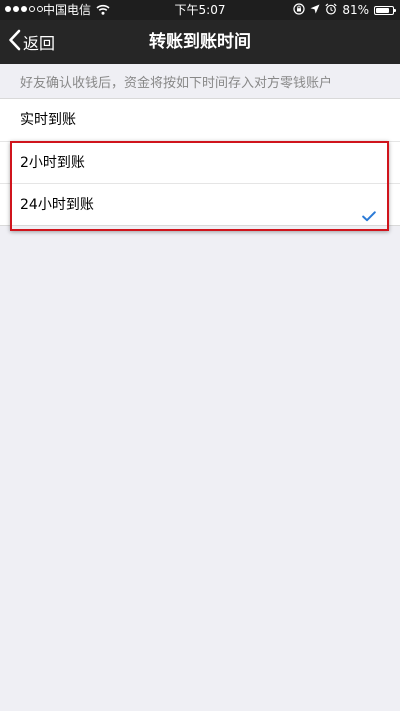 The width and height of the screenshot is (400, 711). I want to click on status-bar: 中国电信 下午5:07 81%, so click(200, 10).